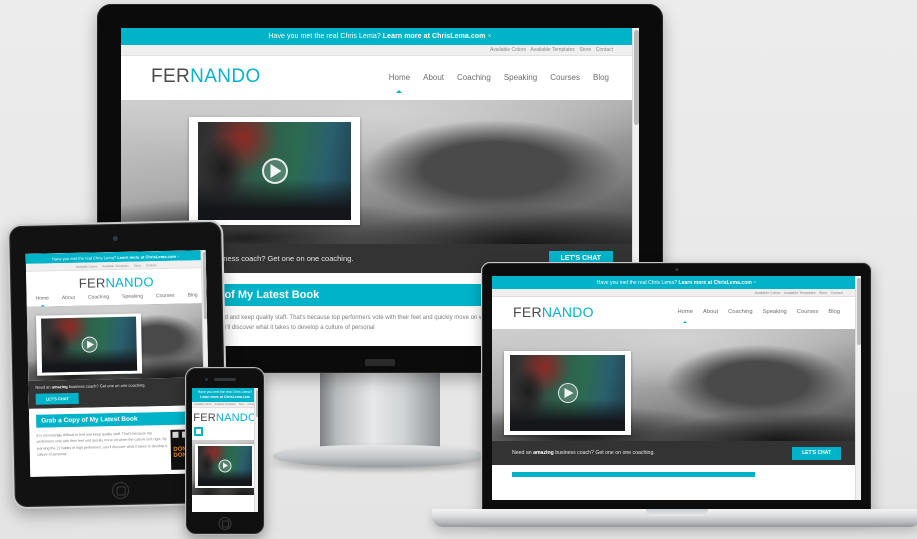  I want to click on hamburger-bar, so click(198, 433).